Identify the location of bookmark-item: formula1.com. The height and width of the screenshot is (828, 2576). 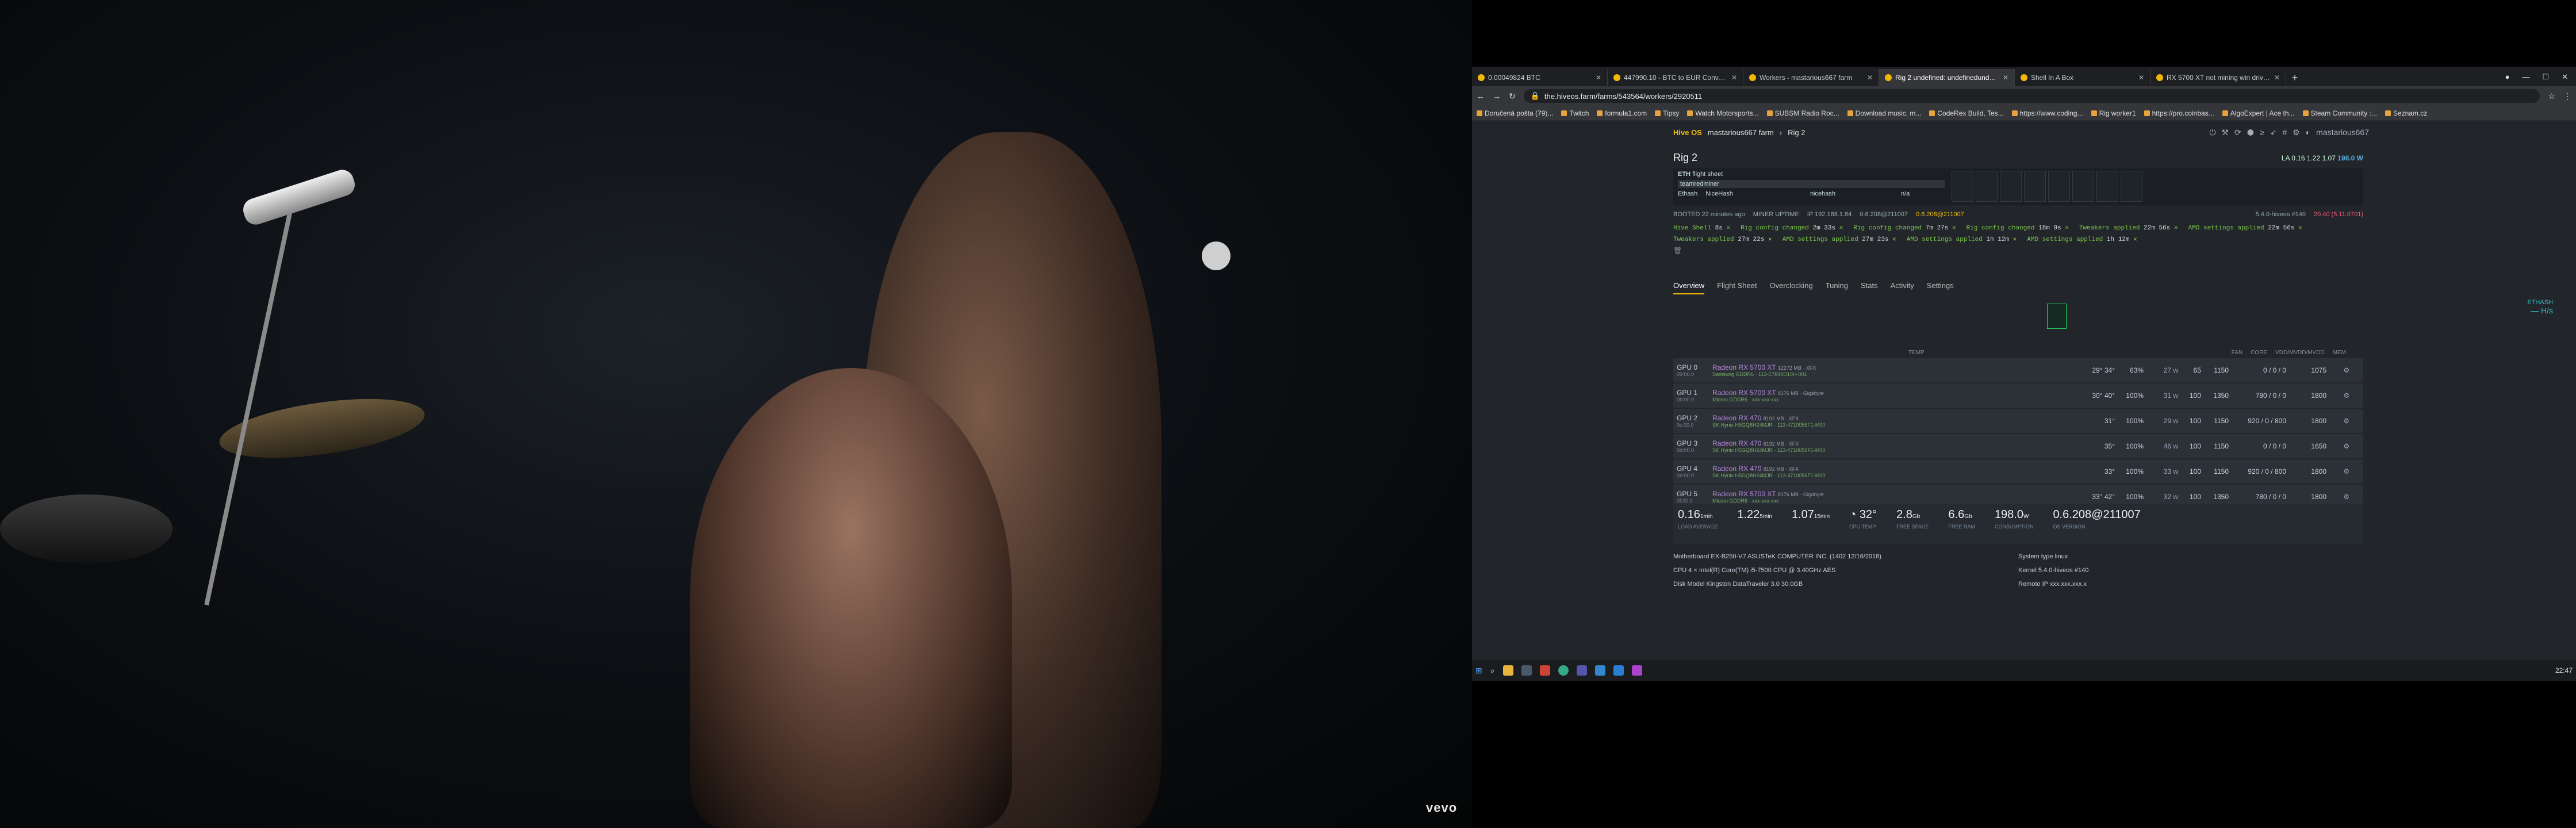
(1622, 113).